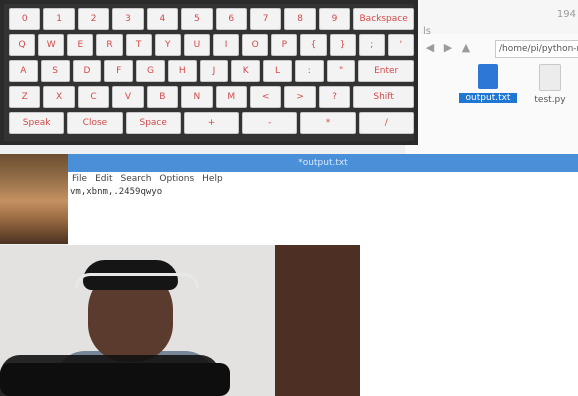 This screenshot has width=578, height=396. What do you see at coordinates (323, 163) in the screenshot?
I see `editor-title: *output.txt` at bounding box center [323, 163].